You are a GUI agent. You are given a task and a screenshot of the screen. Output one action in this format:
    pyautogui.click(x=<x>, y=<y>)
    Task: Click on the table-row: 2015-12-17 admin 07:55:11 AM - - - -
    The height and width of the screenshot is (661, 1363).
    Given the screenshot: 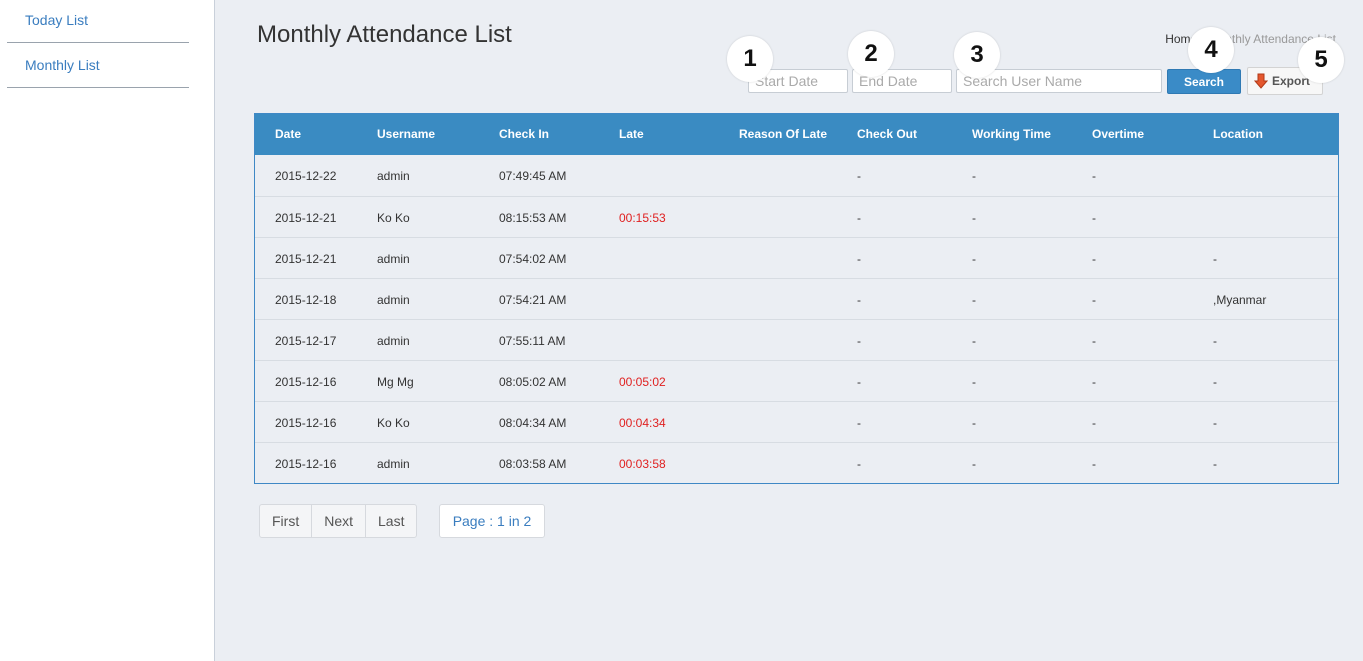 What is the action you would take?
    pyautogui.click(x=796, y=339)
    